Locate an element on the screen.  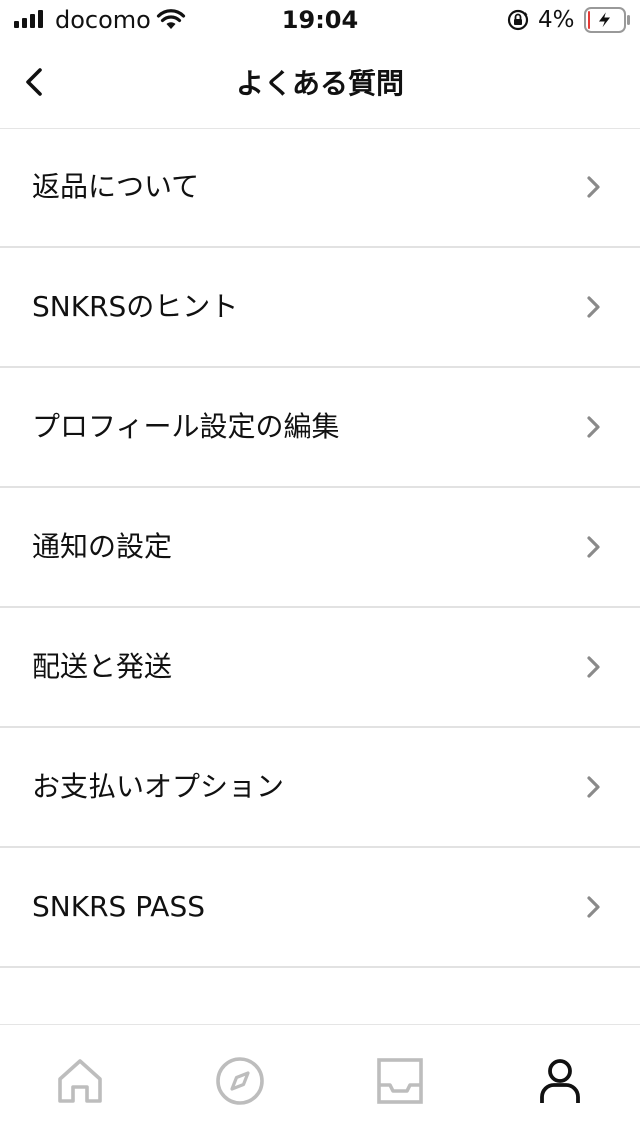
faq-item-shipping: 配送と発送 is located at coordinates (320, 668).